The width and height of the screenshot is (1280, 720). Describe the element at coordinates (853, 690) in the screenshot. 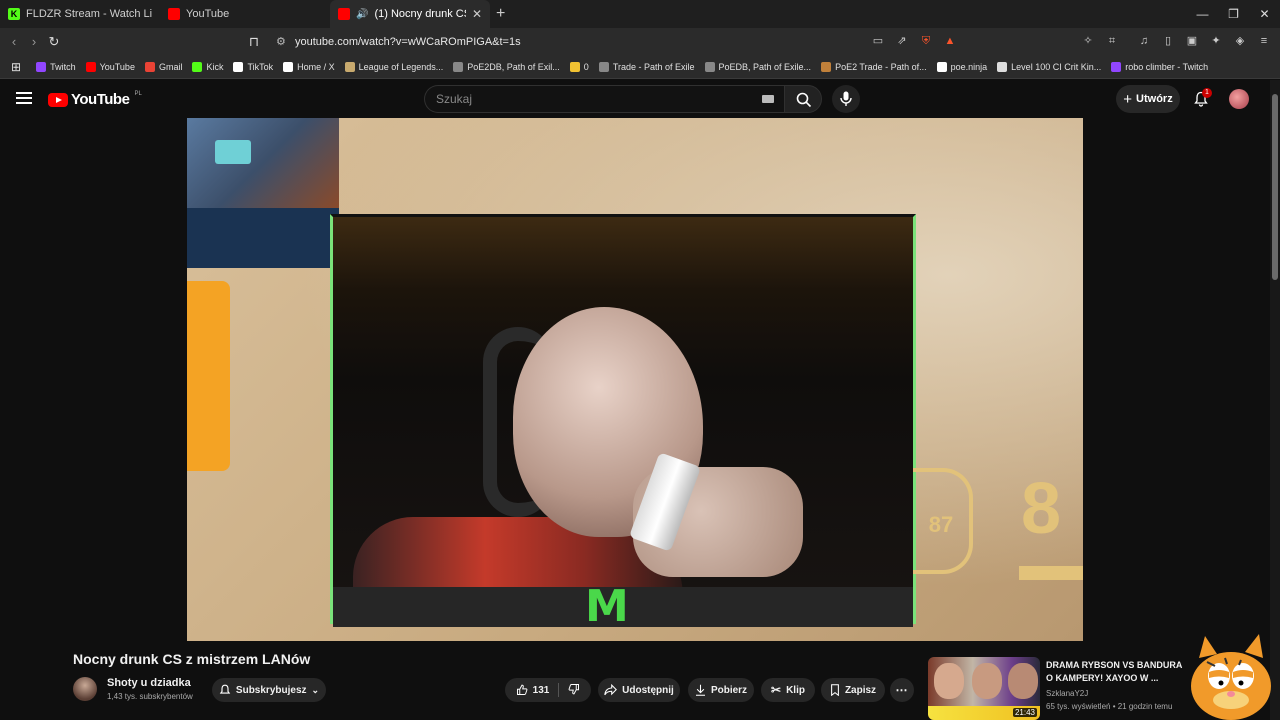

I see `save-button: Zapisz` at that location.